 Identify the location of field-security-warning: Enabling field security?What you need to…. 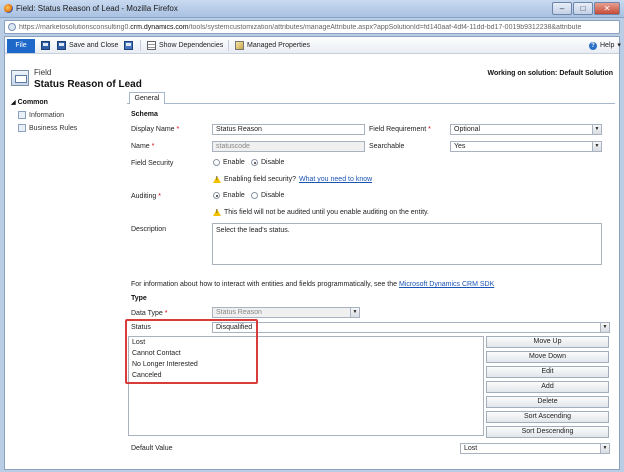
(292, 179).